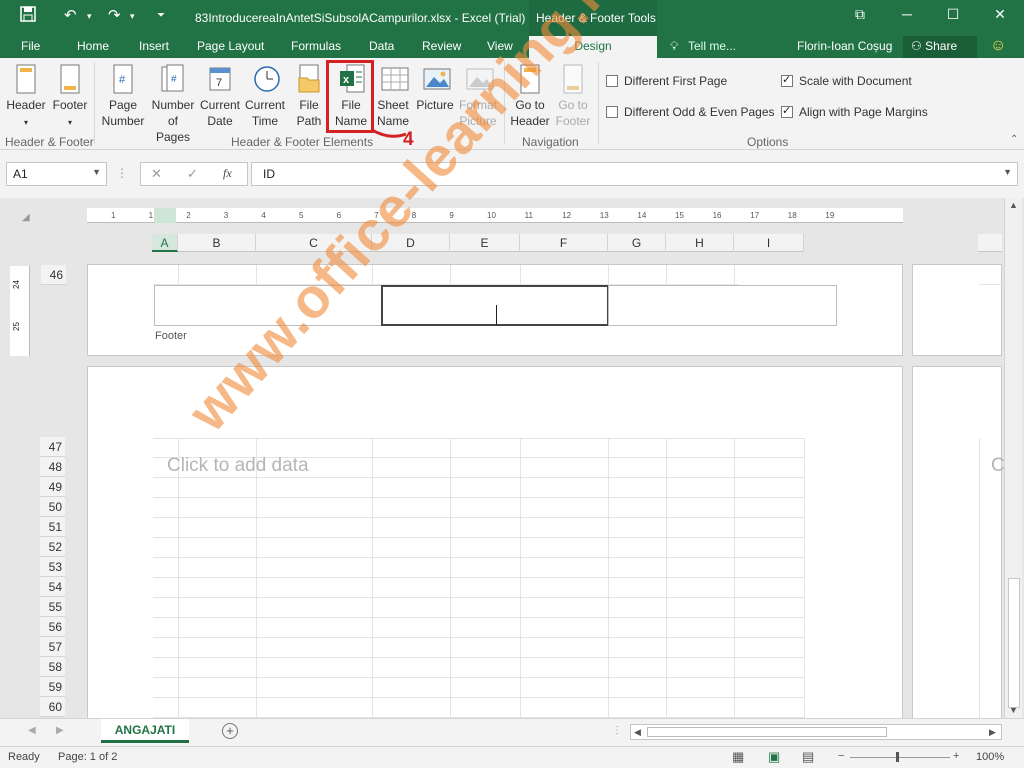 The width and height of the screenshot is (1024, 768). Describe the element at coordinates (700, 243) in the screenshot. I see `column-header-h: H` at that location.